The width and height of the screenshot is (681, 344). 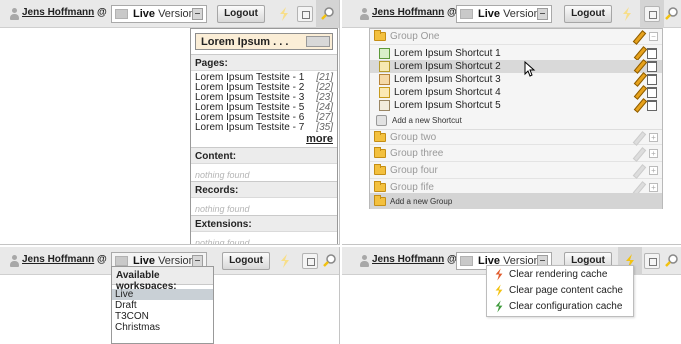 What do you see at coordinates (413, 137) in the screenshot?
I see `group-label: Group two` at bounding box center [413, 137].